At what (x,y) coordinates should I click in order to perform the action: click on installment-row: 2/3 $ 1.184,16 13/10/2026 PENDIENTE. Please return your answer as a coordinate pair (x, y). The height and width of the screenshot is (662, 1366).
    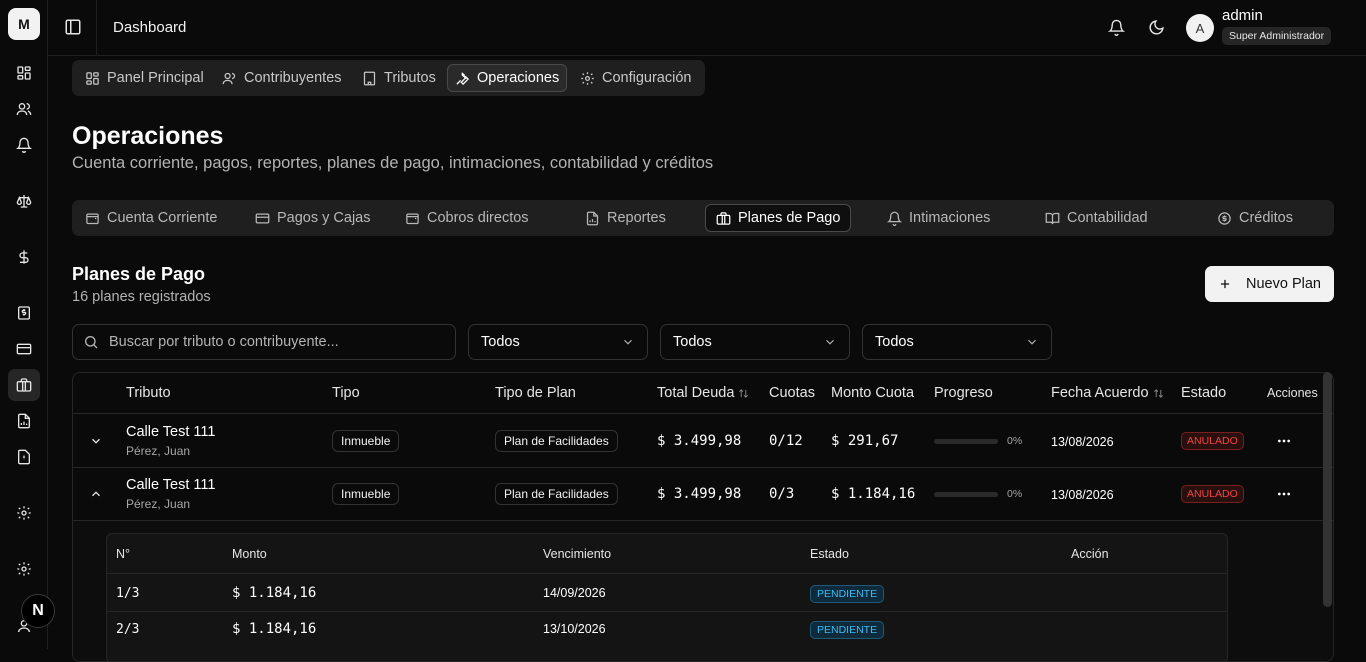
    Looking at the image, I should click on (667, 630).